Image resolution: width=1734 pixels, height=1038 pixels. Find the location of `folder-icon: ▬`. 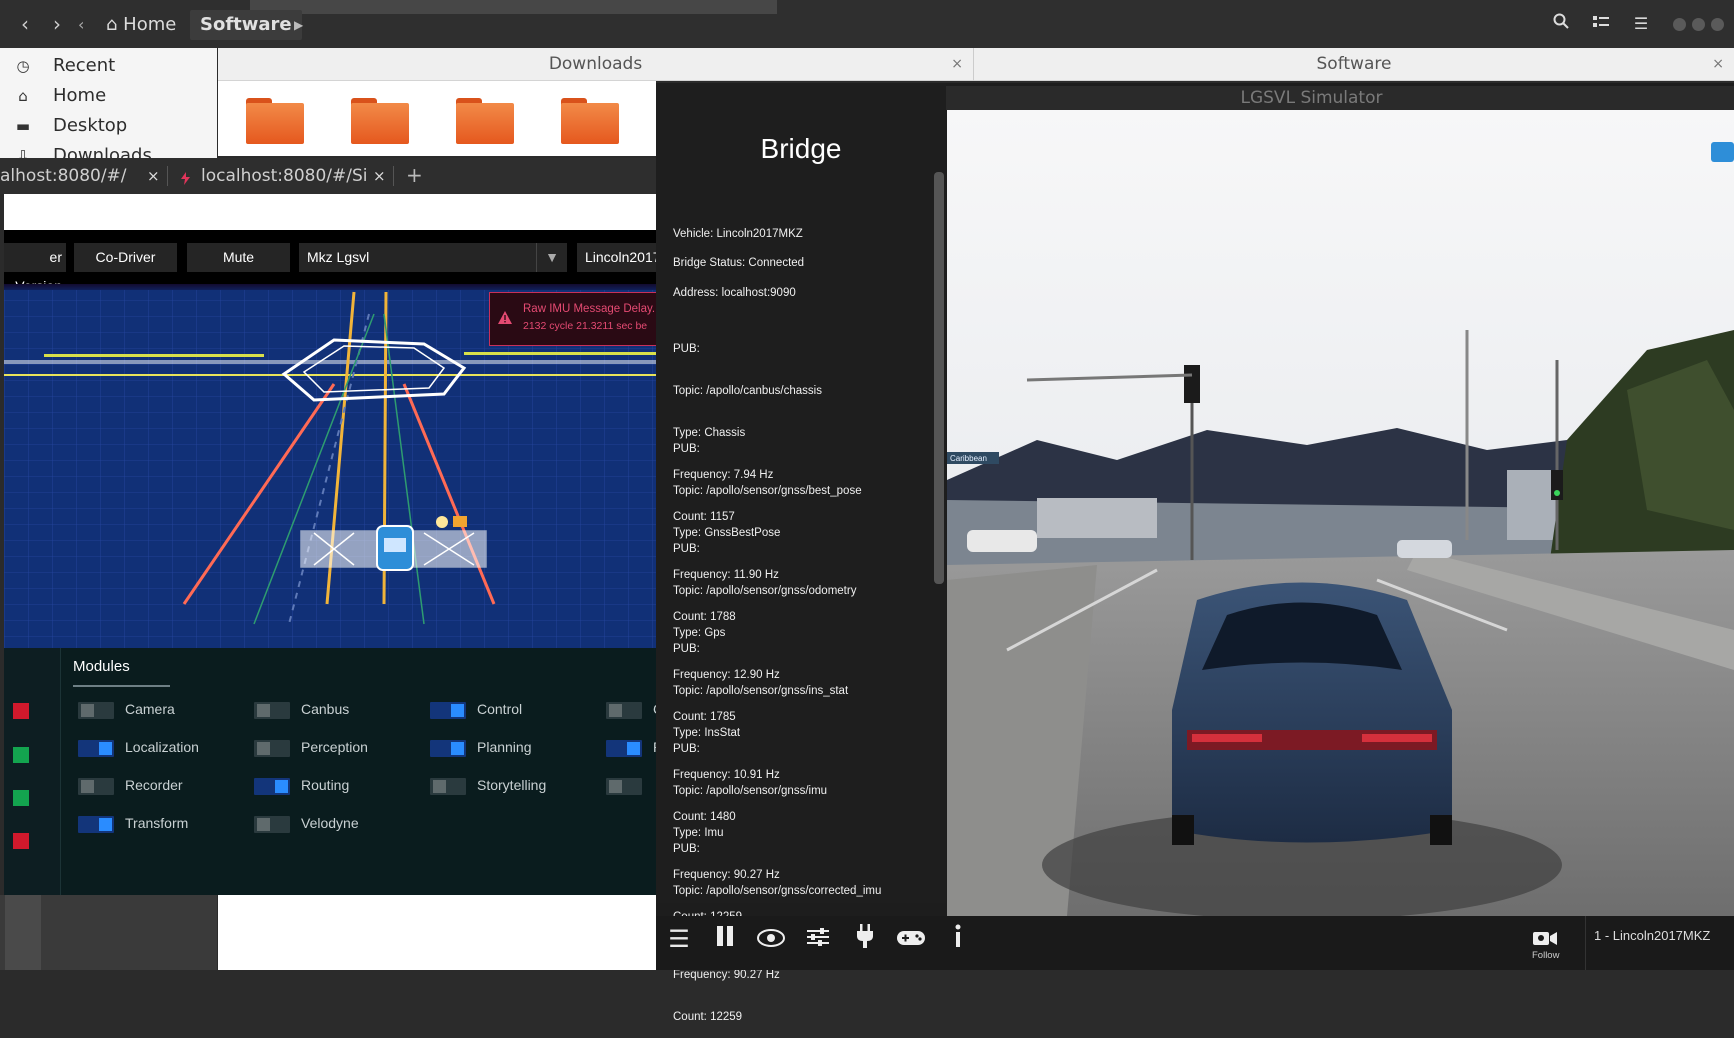

folder-icon: ▬ is located at coordinates (23, 126).